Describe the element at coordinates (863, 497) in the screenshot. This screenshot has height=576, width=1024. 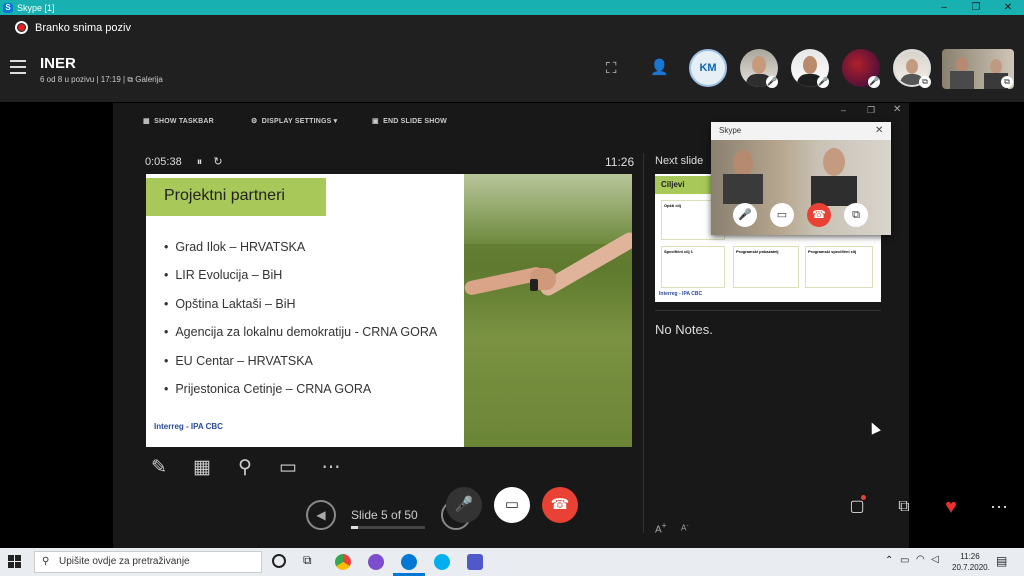
I see `chat-notification-dot` at that location.